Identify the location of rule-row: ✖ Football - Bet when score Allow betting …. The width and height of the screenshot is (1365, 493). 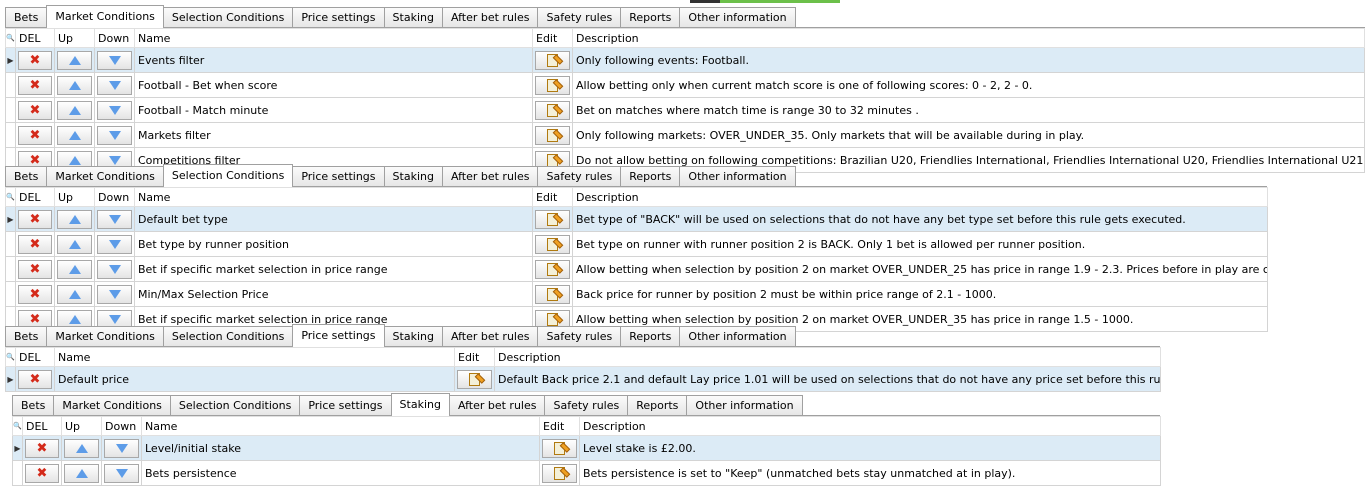
(685, 85).